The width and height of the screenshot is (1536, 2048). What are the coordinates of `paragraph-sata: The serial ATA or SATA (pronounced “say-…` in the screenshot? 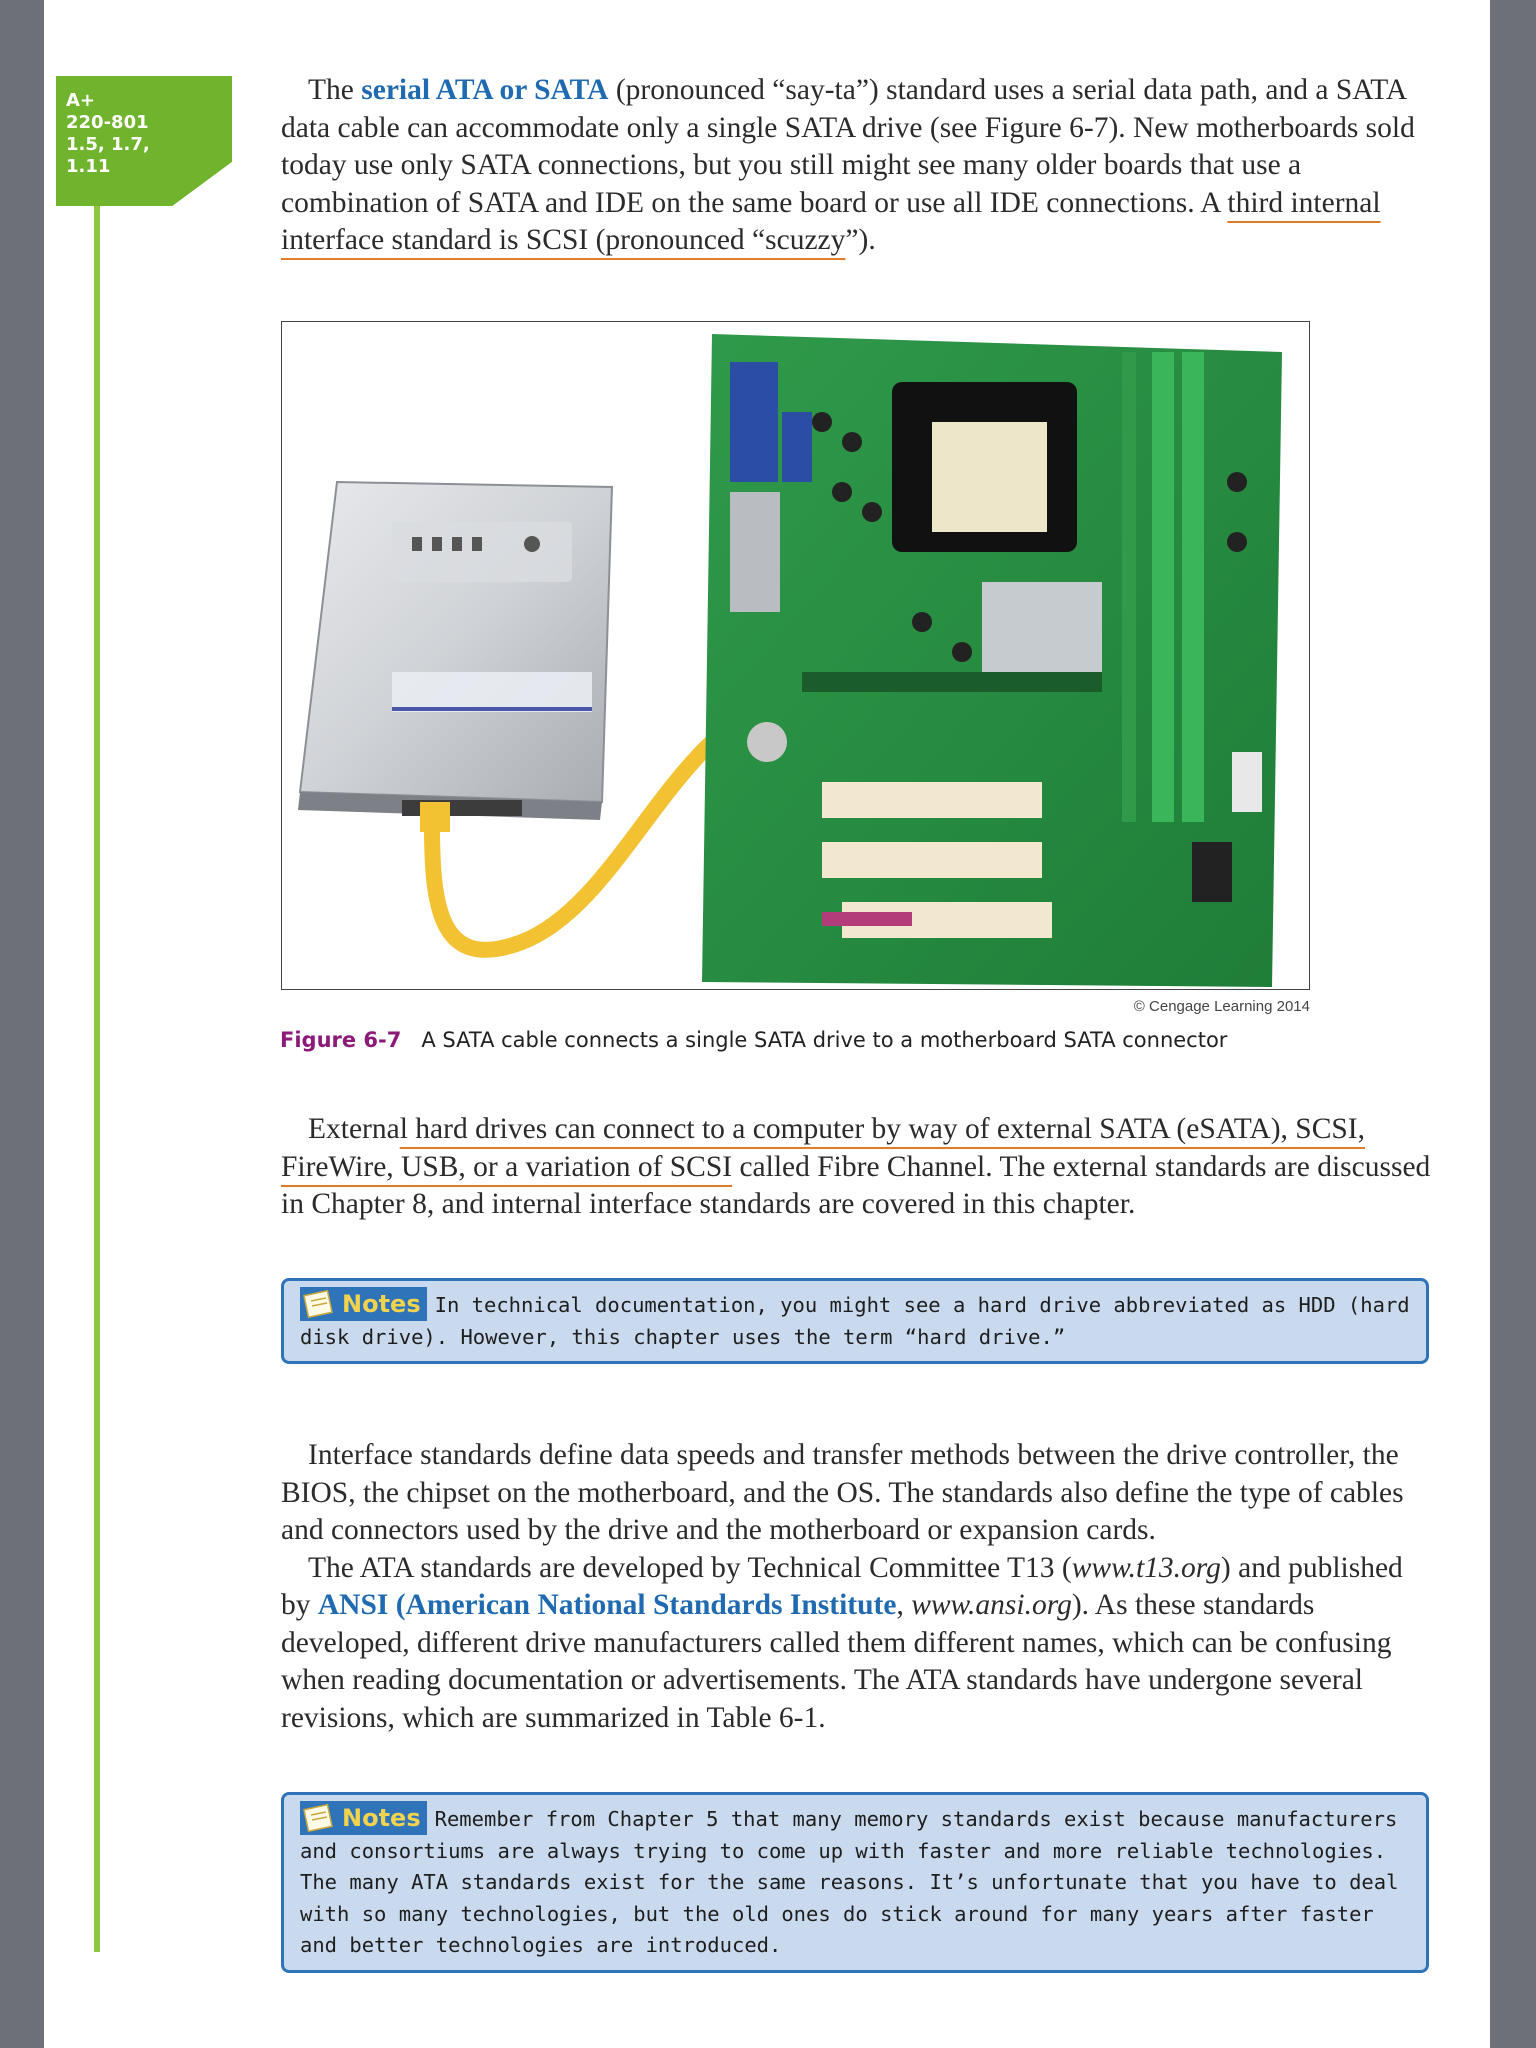 It's located at (848, 165).